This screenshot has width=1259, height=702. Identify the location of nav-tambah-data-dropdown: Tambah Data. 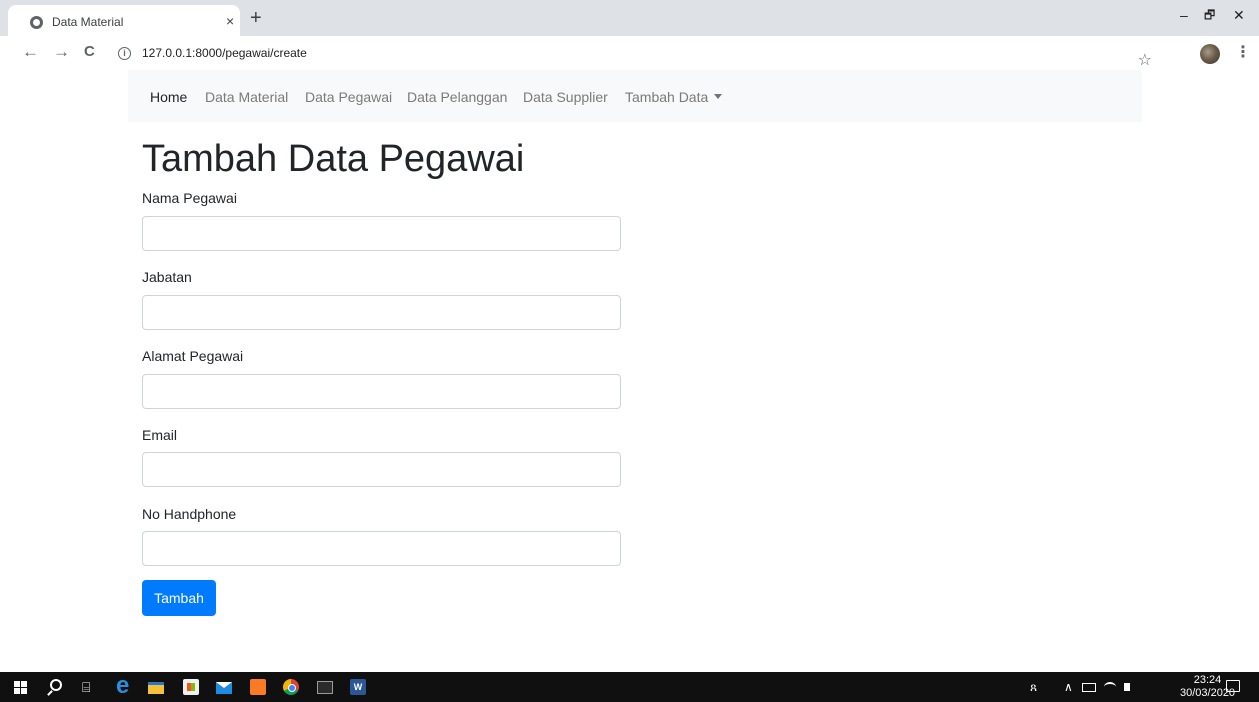
(674, 97).